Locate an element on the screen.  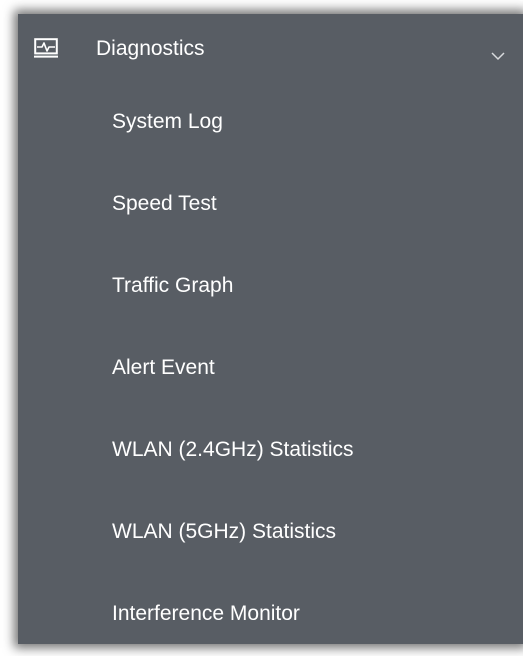
submenu-item-label: Traffic Graph is located at coordinates (173, 285).